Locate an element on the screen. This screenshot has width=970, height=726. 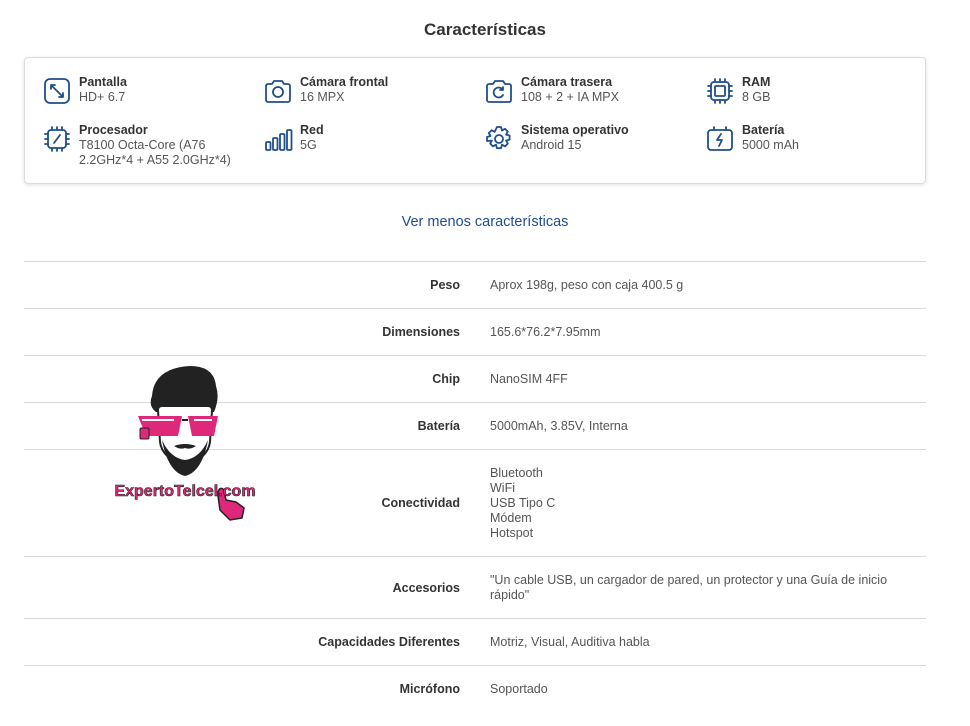
feature-value: 16 MPX is located at coordinates (322, 97).